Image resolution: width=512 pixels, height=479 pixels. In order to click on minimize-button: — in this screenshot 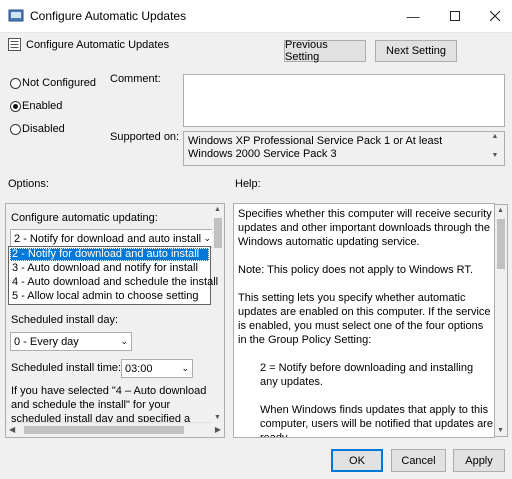, I will do `click(413, 16)`.